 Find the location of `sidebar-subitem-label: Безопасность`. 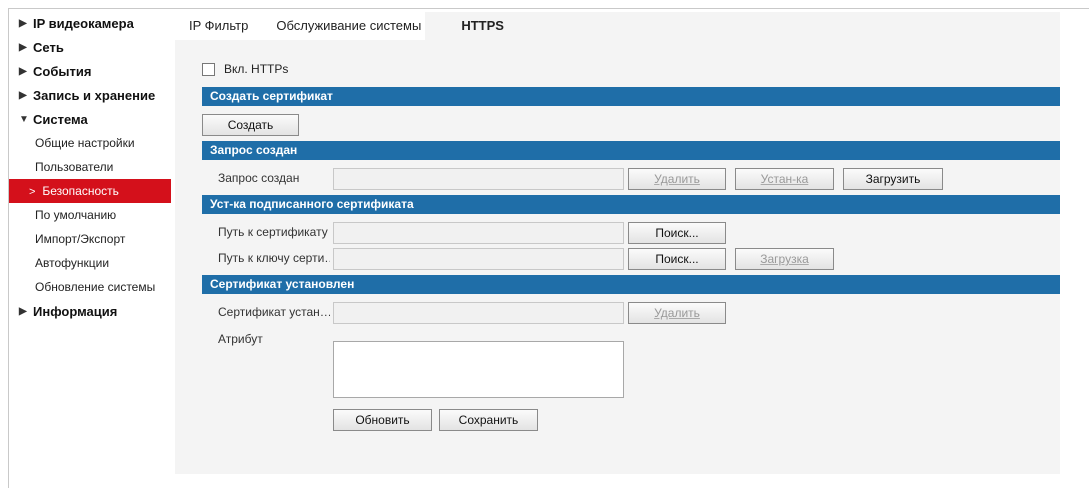

sidebar-subitem-label: Безопасность is located at coordinates (80, 191).